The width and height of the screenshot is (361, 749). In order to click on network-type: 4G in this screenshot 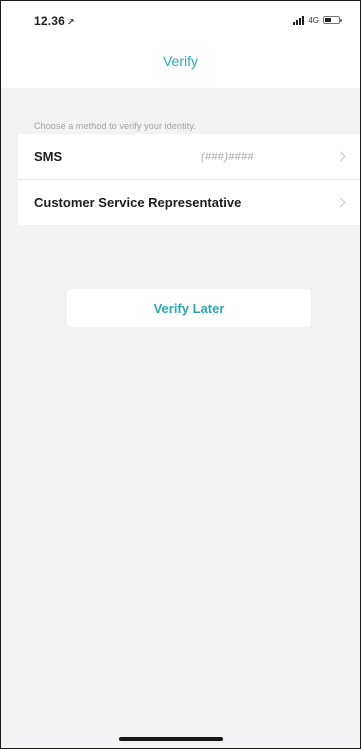, I will do `click(313, 20)`.